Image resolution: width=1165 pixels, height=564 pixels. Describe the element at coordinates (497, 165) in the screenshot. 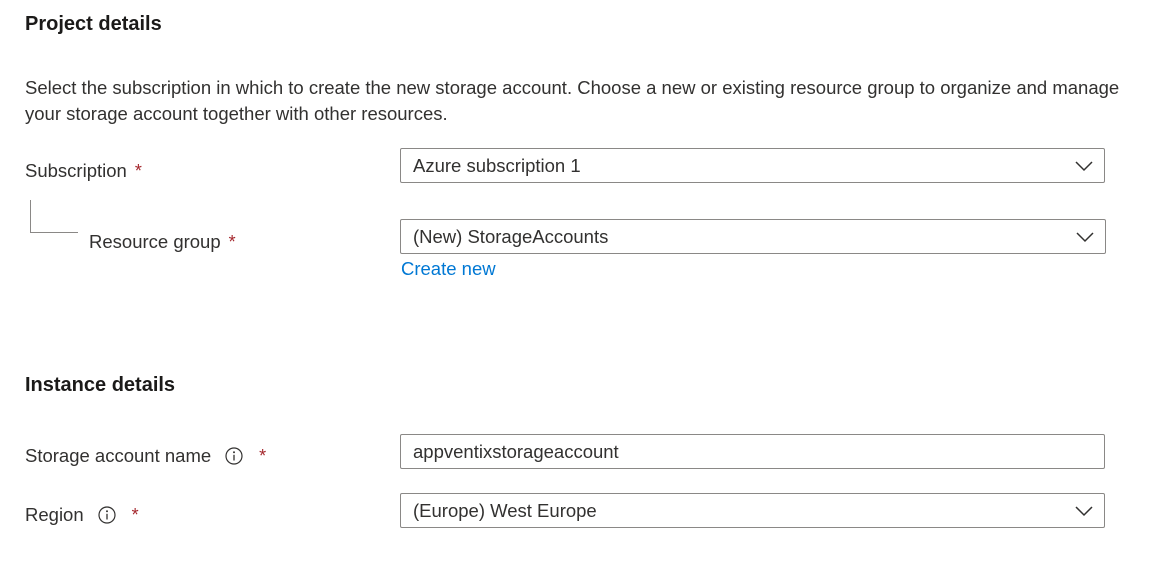

I see `subscription-selected-value: Azure subscription 1` at that location.